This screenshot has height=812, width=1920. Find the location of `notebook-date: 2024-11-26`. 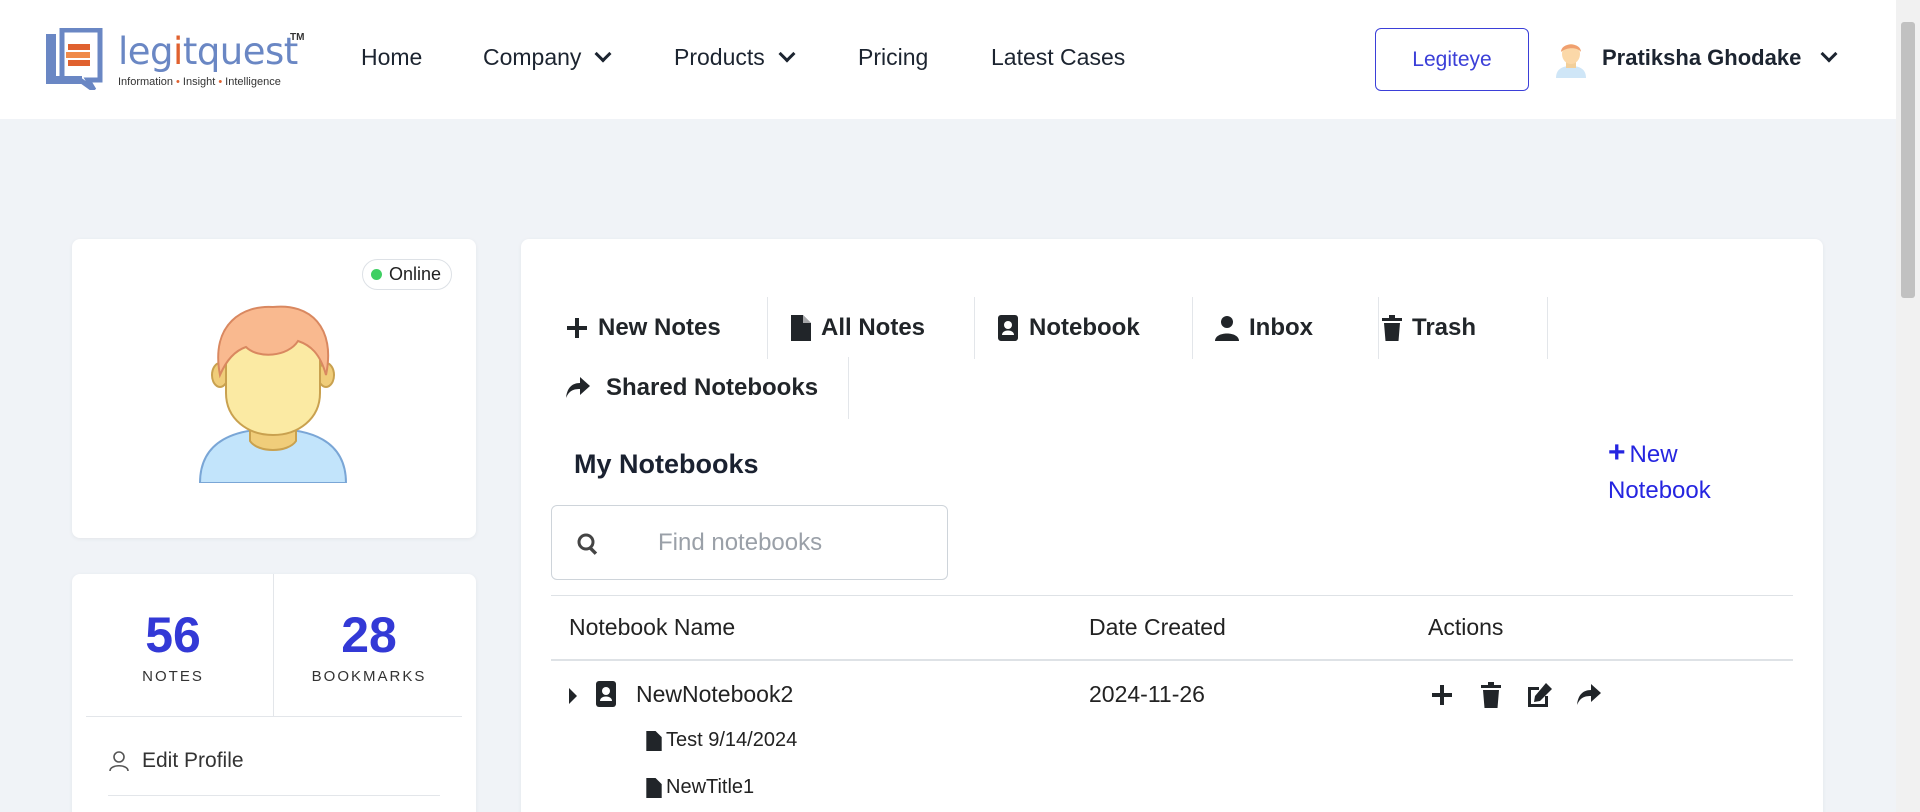

notebook-date: 2024-11-26 is located at coordinates (1147, 694).